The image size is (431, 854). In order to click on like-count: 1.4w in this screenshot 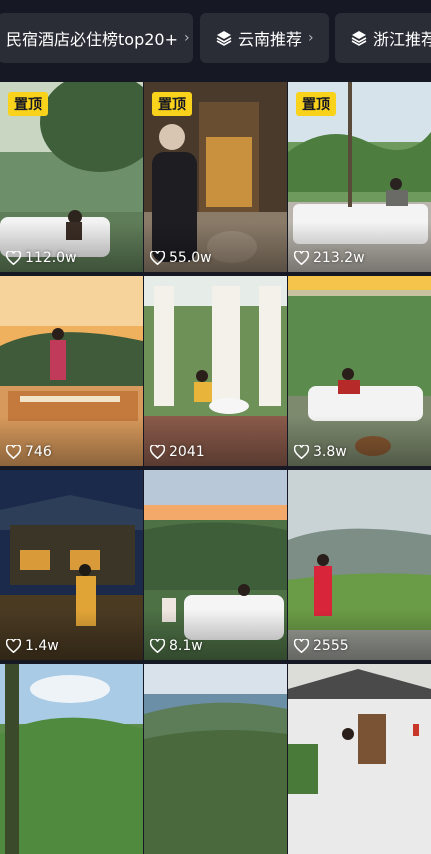, I will do `click(32, 646)`.